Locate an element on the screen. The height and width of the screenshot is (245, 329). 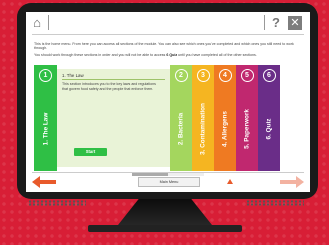
section-tab-paperwork: 5 5. Paperwork is located at coordinates (247, 118).